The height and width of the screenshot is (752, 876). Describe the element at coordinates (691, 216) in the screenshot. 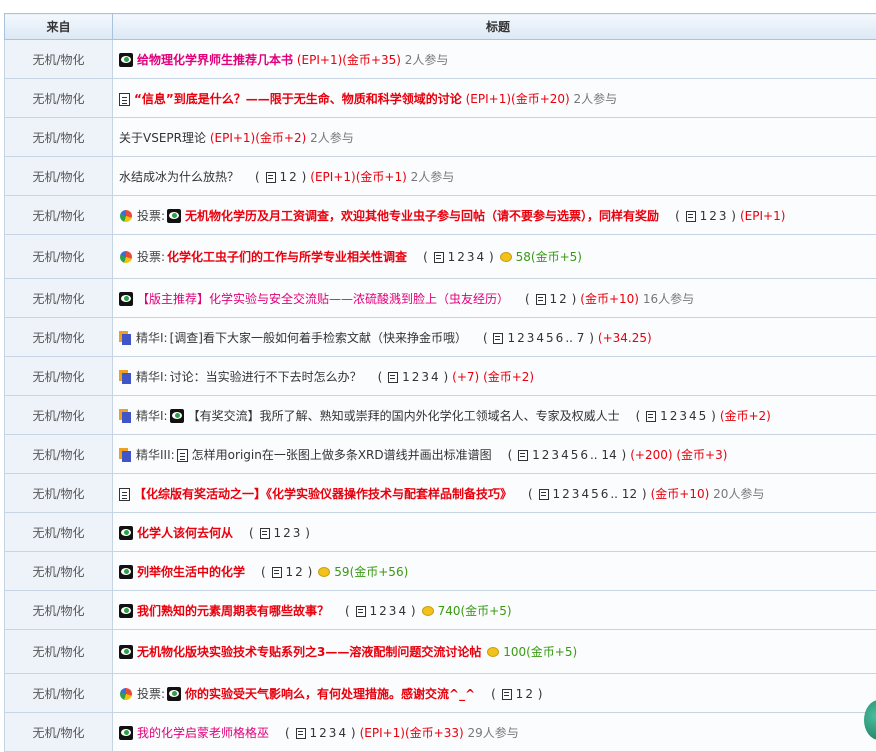

I see `page-icon` at that location.